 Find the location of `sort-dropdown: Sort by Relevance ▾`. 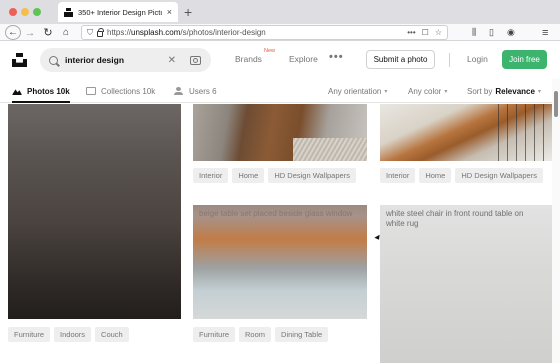

sort-dropdown: Sort by Relevance ▾ is located at coordinates (504, 91).